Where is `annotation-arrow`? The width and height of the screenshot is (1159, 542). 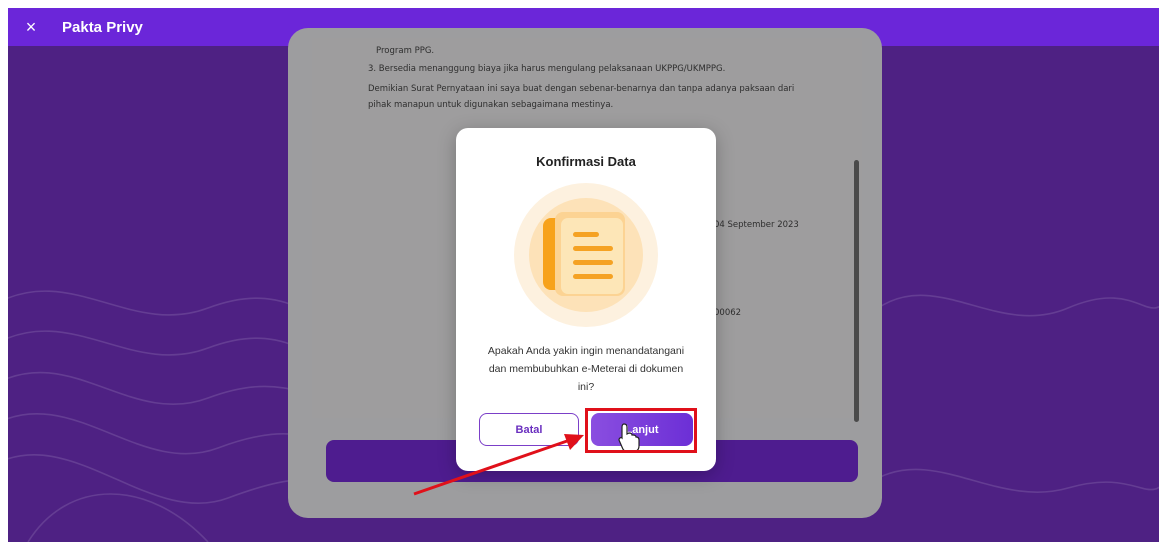 annotation-arrow is located at coordinates (498, 465).